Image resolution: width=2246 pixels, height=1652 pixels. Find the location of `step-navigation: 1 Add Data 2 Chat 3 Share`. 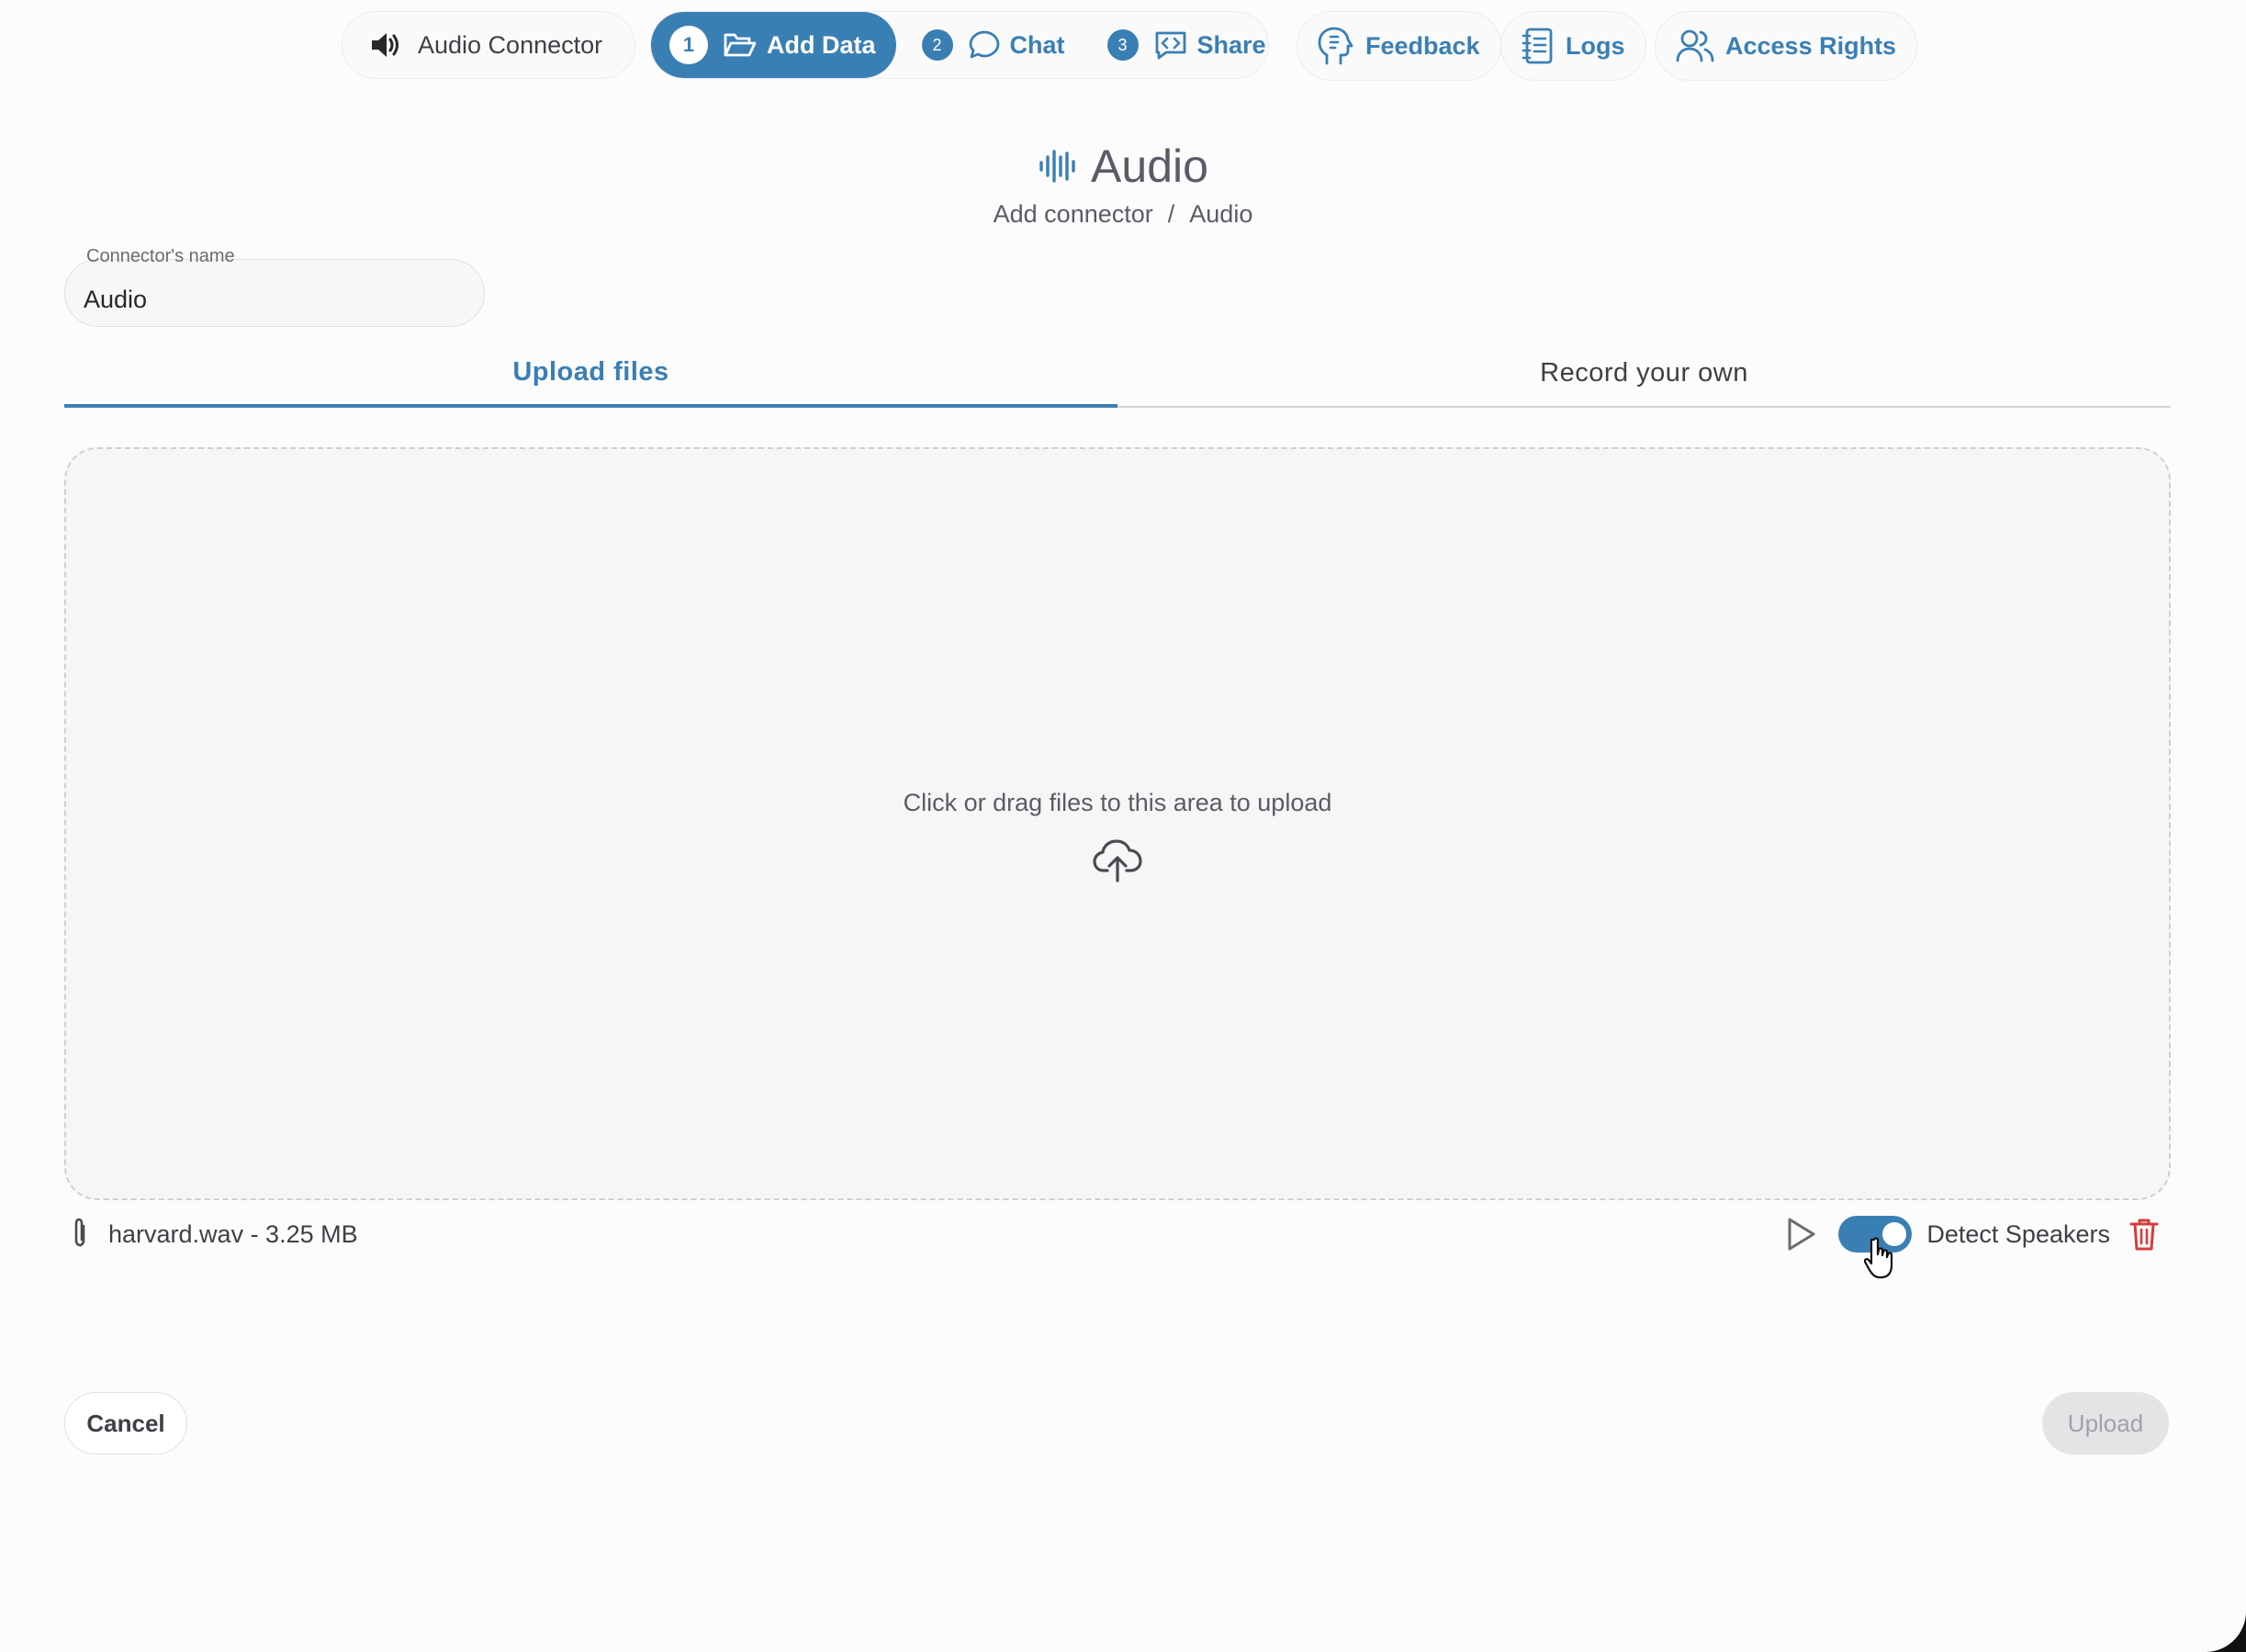

step-navigation: 1 Add Data 2 Chat 3 Share is located at coordinates (960, 45).